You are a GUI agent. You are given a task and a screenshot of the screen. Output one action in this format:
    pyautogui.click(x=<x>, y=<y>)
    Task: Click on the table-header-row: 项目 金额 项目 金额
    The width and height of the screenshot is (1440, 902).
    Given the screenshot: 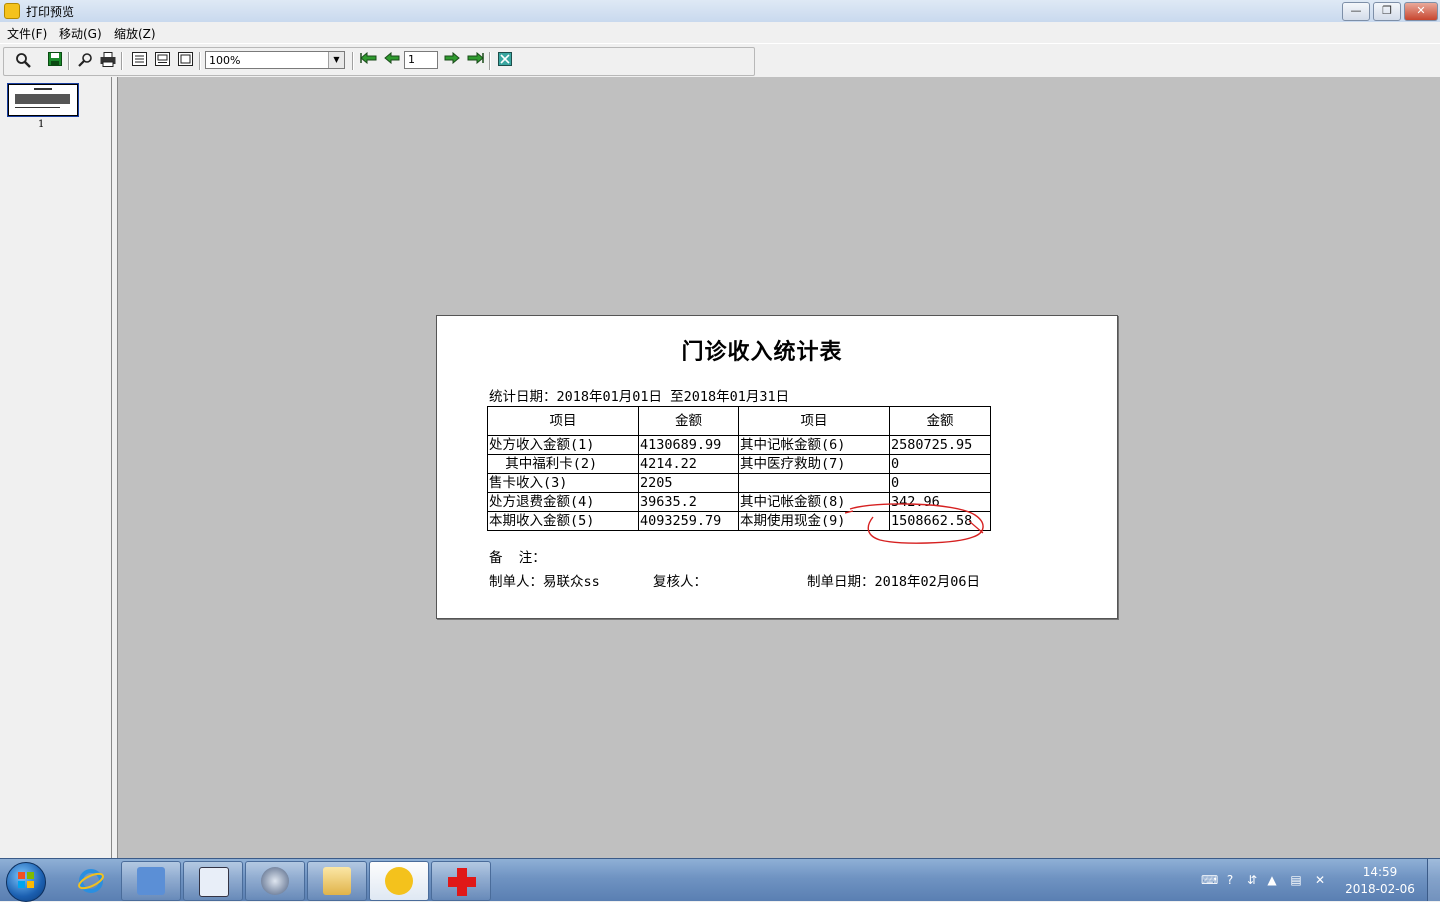 What is the action you would take?
    pyautogui.click(x=739, y=421)
    